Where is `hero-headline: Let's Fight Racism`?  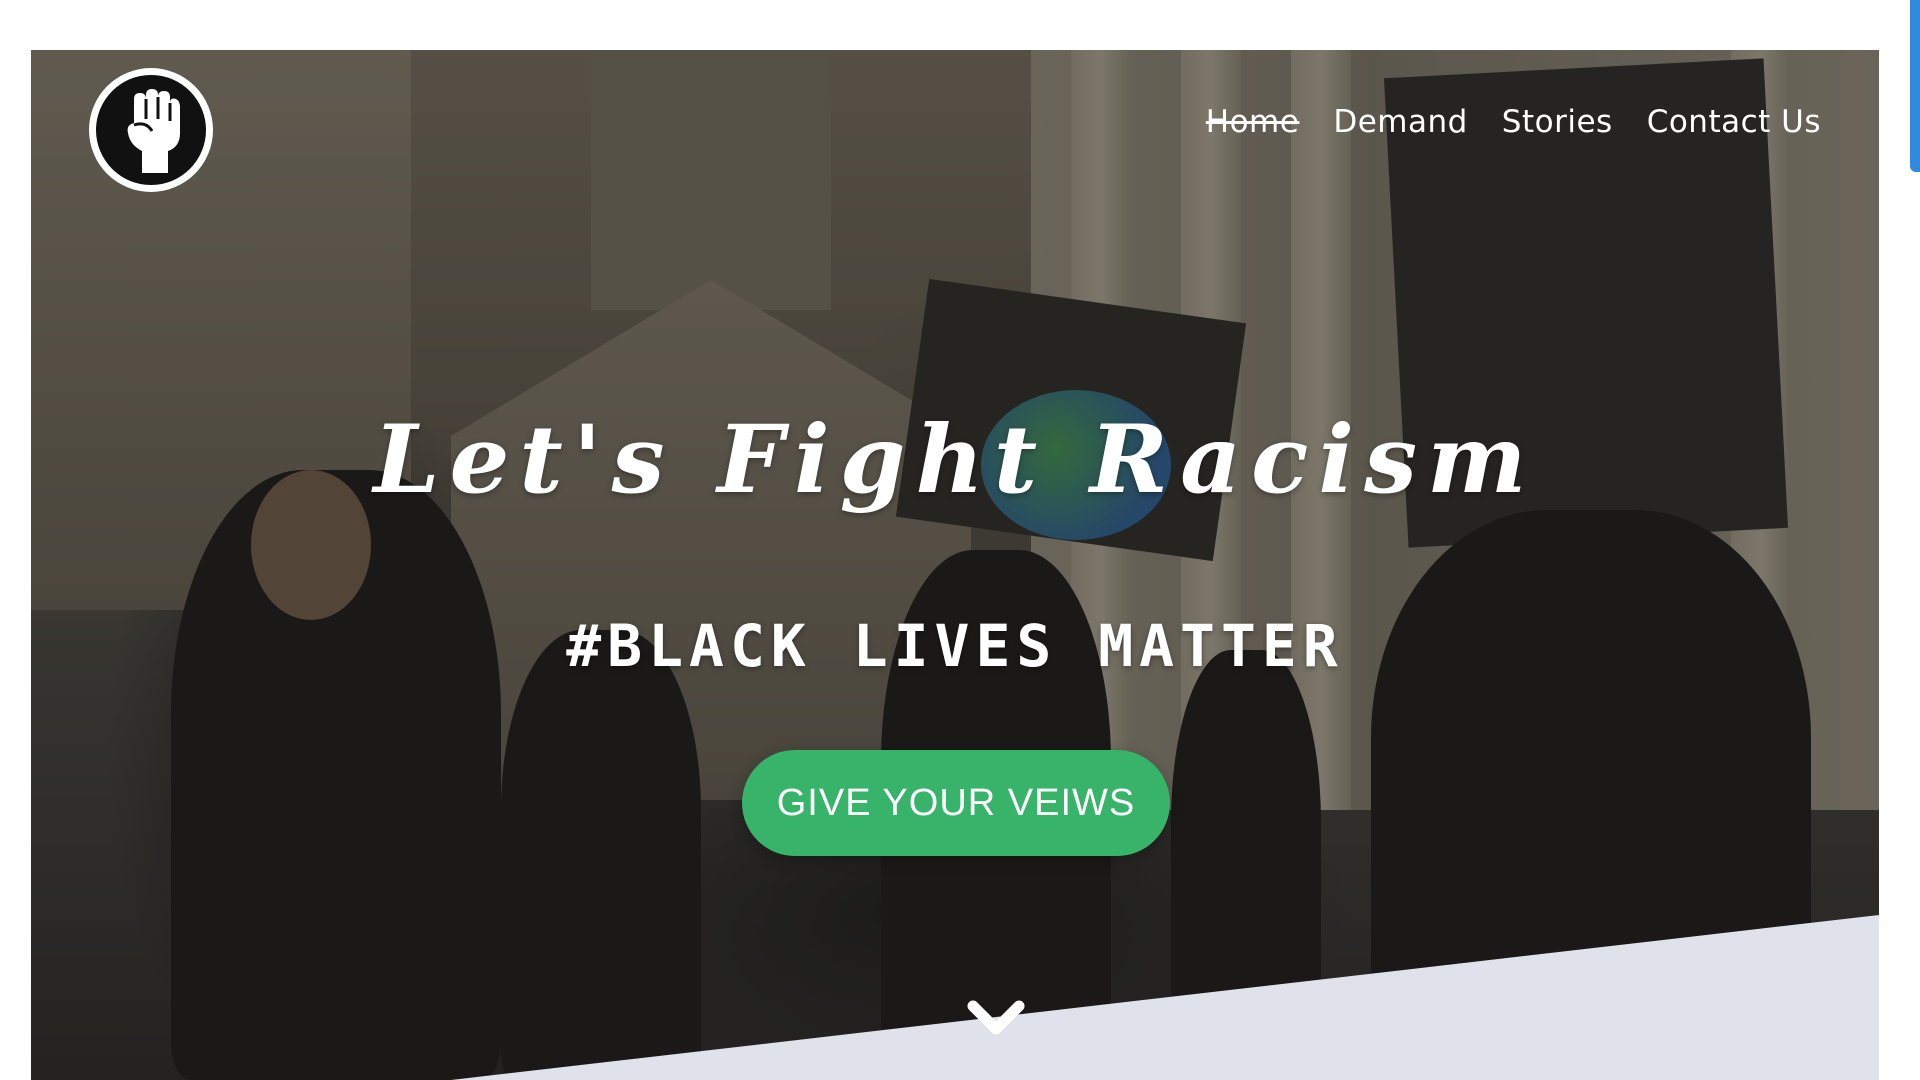 hero-headline: Let's Fight Racism is located at coordinates (955, 460).